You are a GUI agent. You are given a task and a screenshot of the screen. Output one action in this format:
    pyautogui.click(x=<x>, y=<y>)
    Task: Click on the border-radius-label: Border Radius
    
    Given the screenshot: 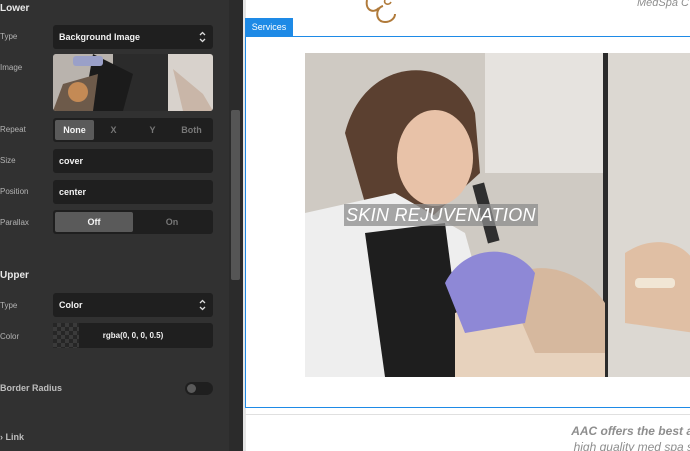 What is the action you would take?
    pyautogui.click(x=31, y=388)
    